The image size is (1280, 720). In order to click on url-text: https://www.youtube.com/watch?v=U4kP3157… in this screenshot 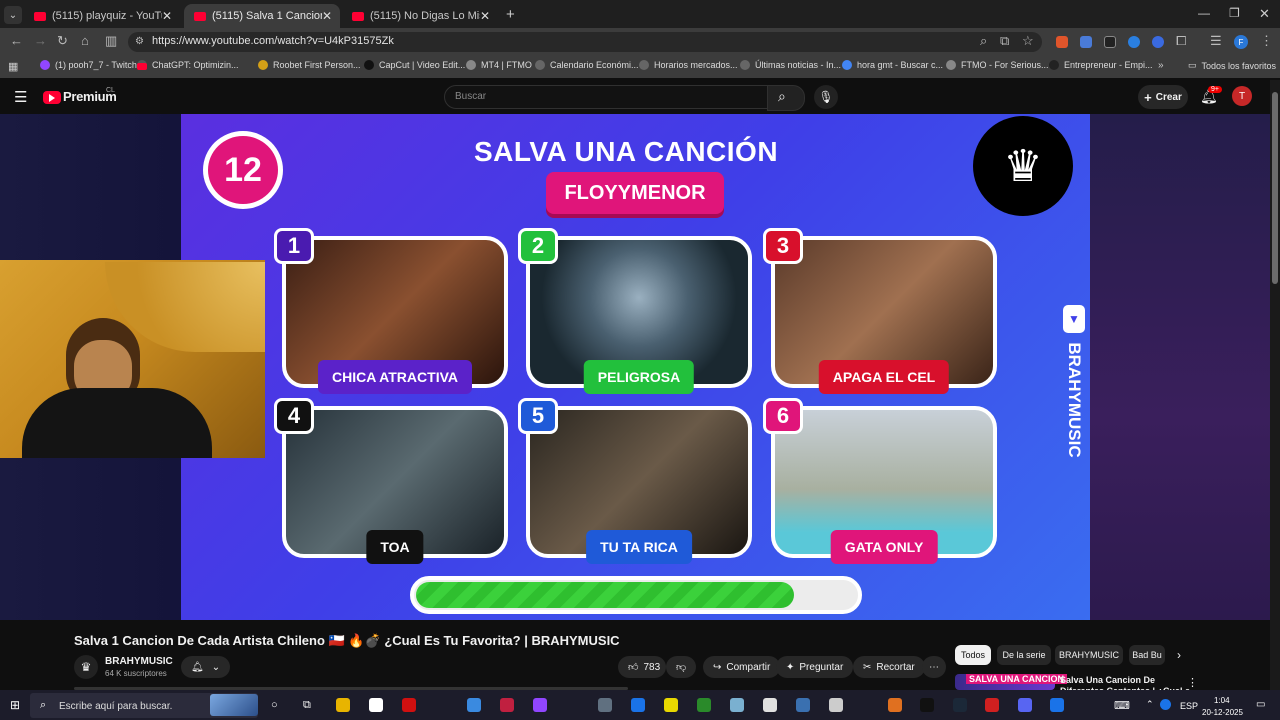, I will do `click(273, 41)`.